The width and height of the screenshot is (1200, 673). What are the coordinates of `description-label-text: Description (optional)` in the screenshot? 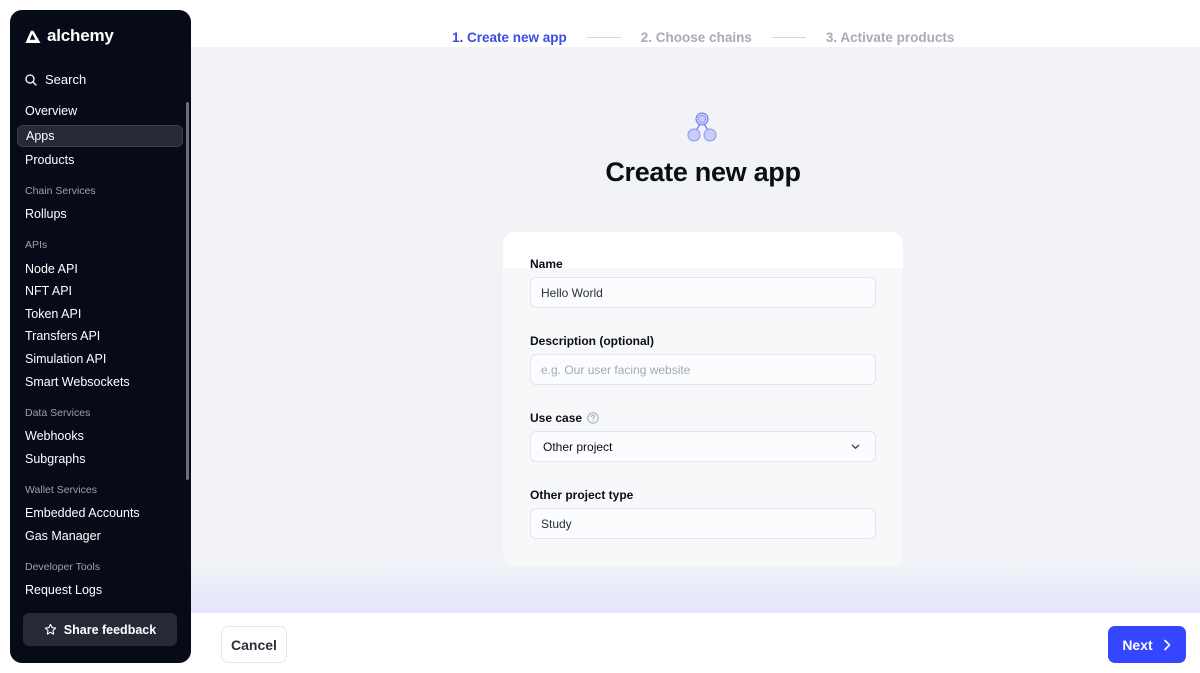 It's located at (592, 341).